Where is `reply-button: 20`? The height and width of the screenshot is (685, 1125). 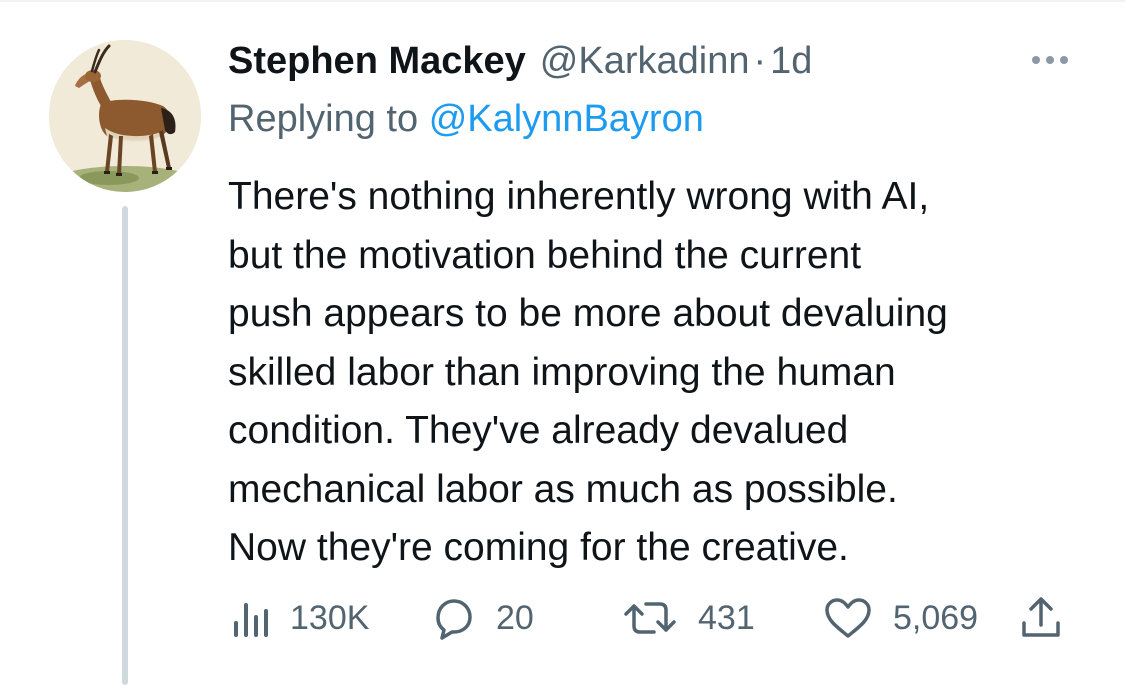 reply-button: 20 is located at coordinates (481, 618).